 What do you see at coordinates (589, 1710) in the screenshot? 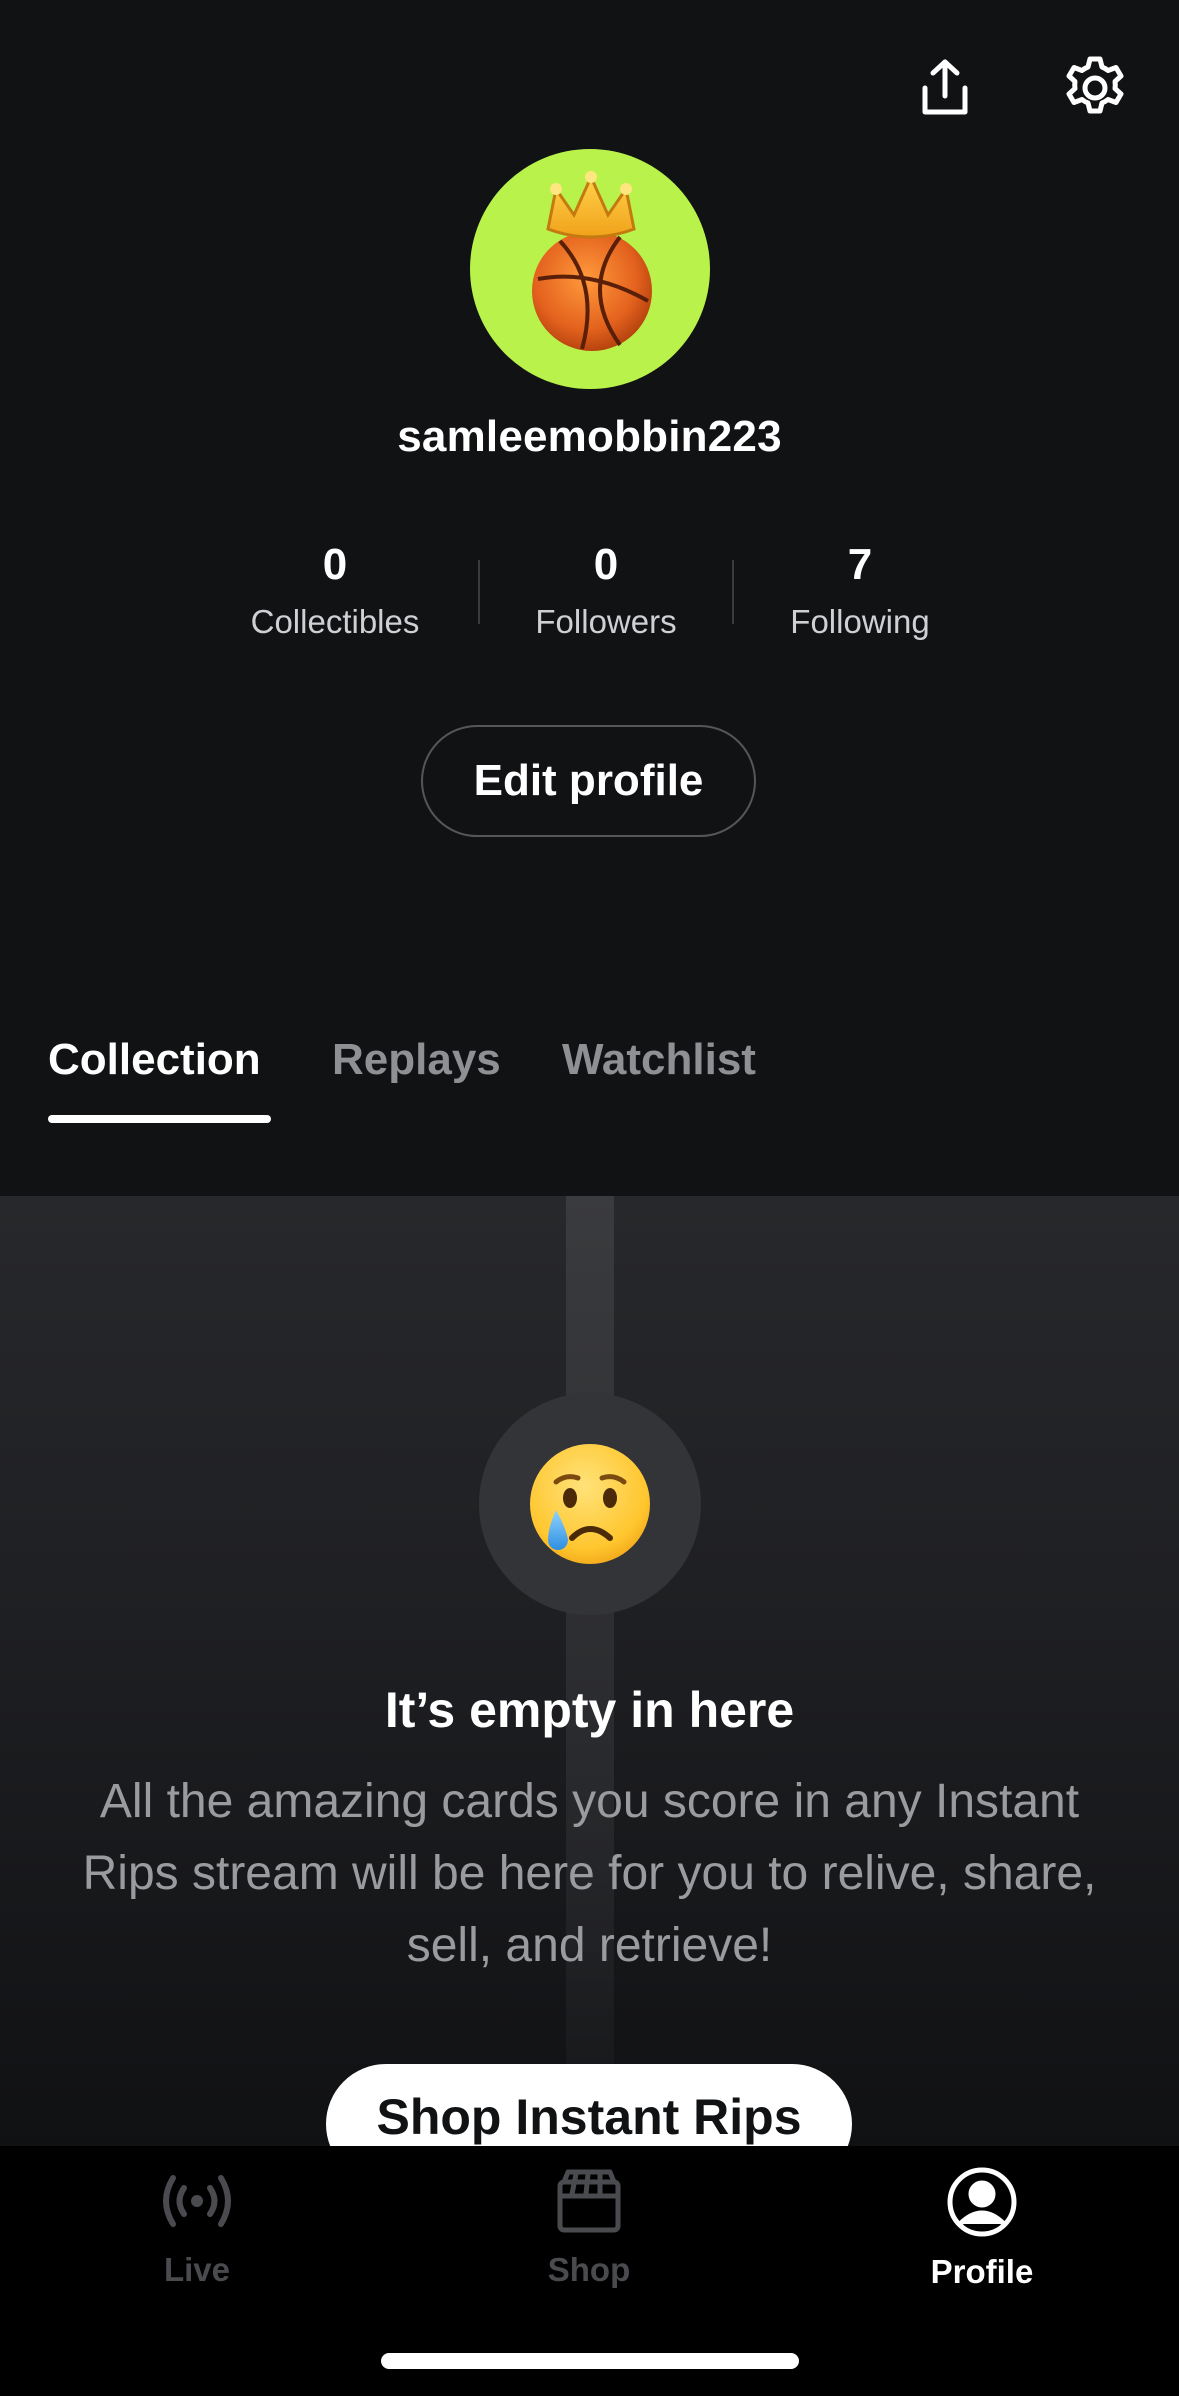
I see `empty-state-title: It’s empty in here` at bounding box center [589, 1710].